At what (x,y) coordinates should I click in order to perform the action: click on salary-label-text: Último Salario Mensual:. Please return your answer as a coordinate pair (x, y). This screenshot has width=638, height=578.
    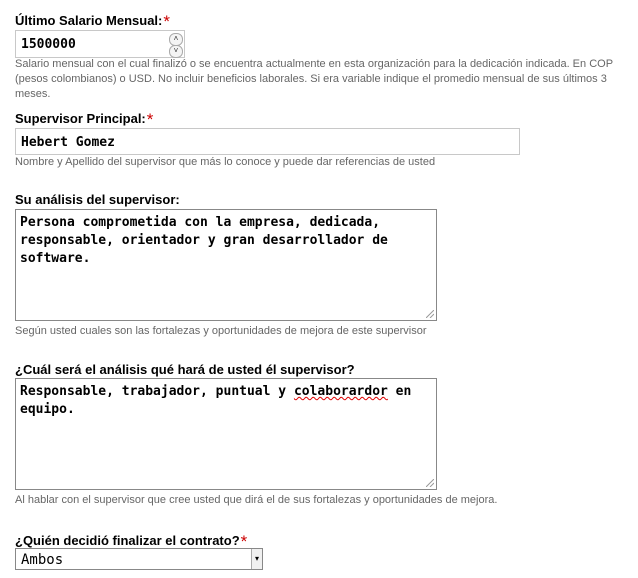
    Looking at the image, I should click on (89, 20).